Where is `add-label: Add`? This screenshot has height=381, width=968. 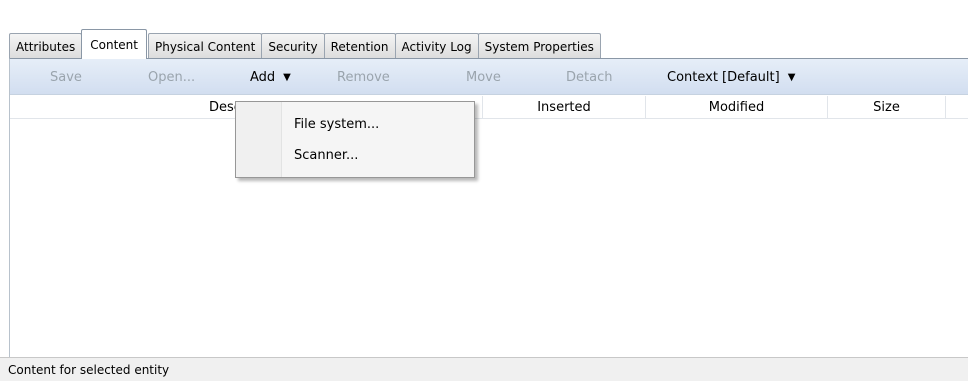 add-label: Add is located at coordinates (263, 77).